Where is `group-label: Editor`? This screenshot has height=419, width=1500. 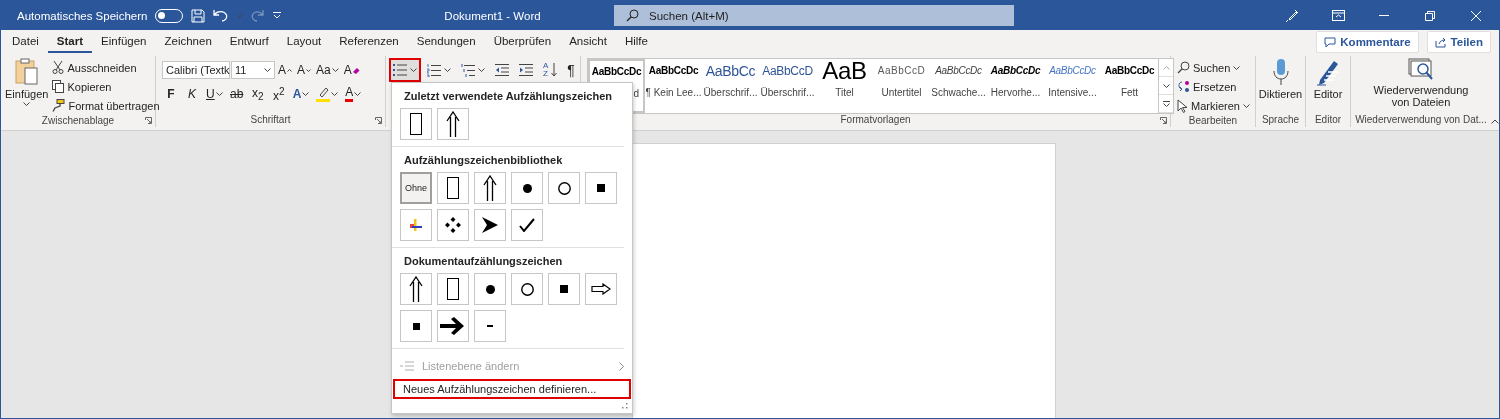
group-label: Editor is located at coordinates (1328, 120).